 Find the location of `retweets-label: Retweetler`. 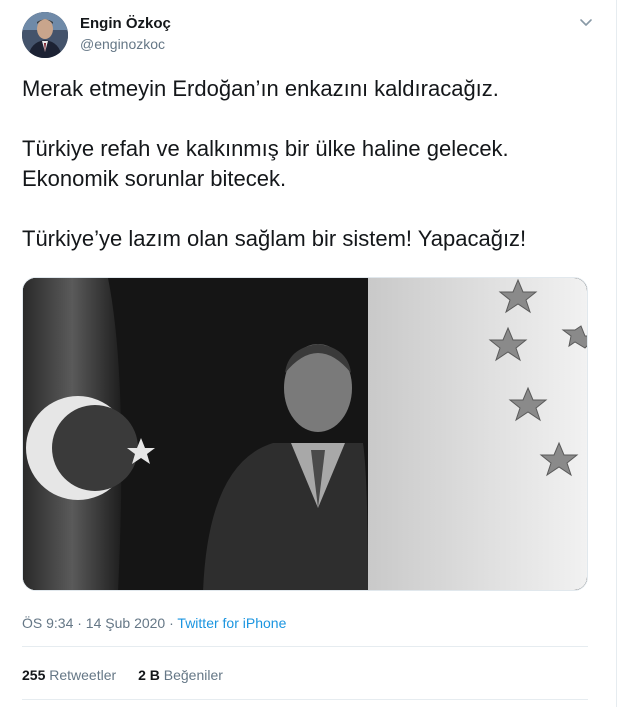

retweets-label: Retweetler is located at coordinates (83, 675).